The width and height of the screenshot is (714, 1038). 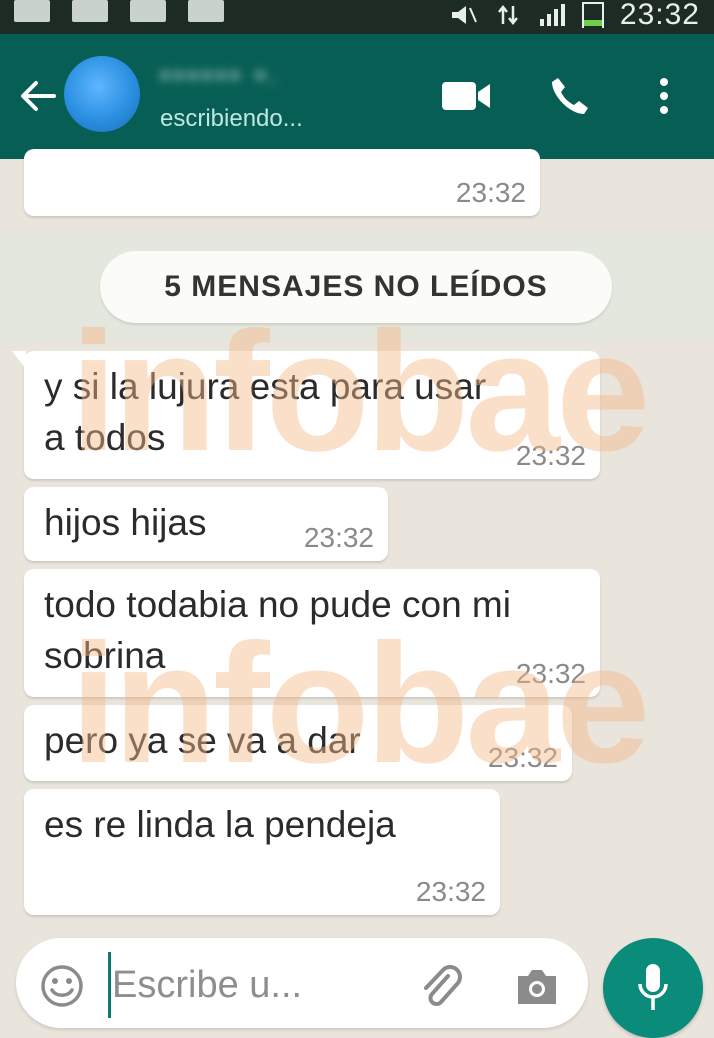 I want to click on emoji-icon, so click(x=62, y=986).